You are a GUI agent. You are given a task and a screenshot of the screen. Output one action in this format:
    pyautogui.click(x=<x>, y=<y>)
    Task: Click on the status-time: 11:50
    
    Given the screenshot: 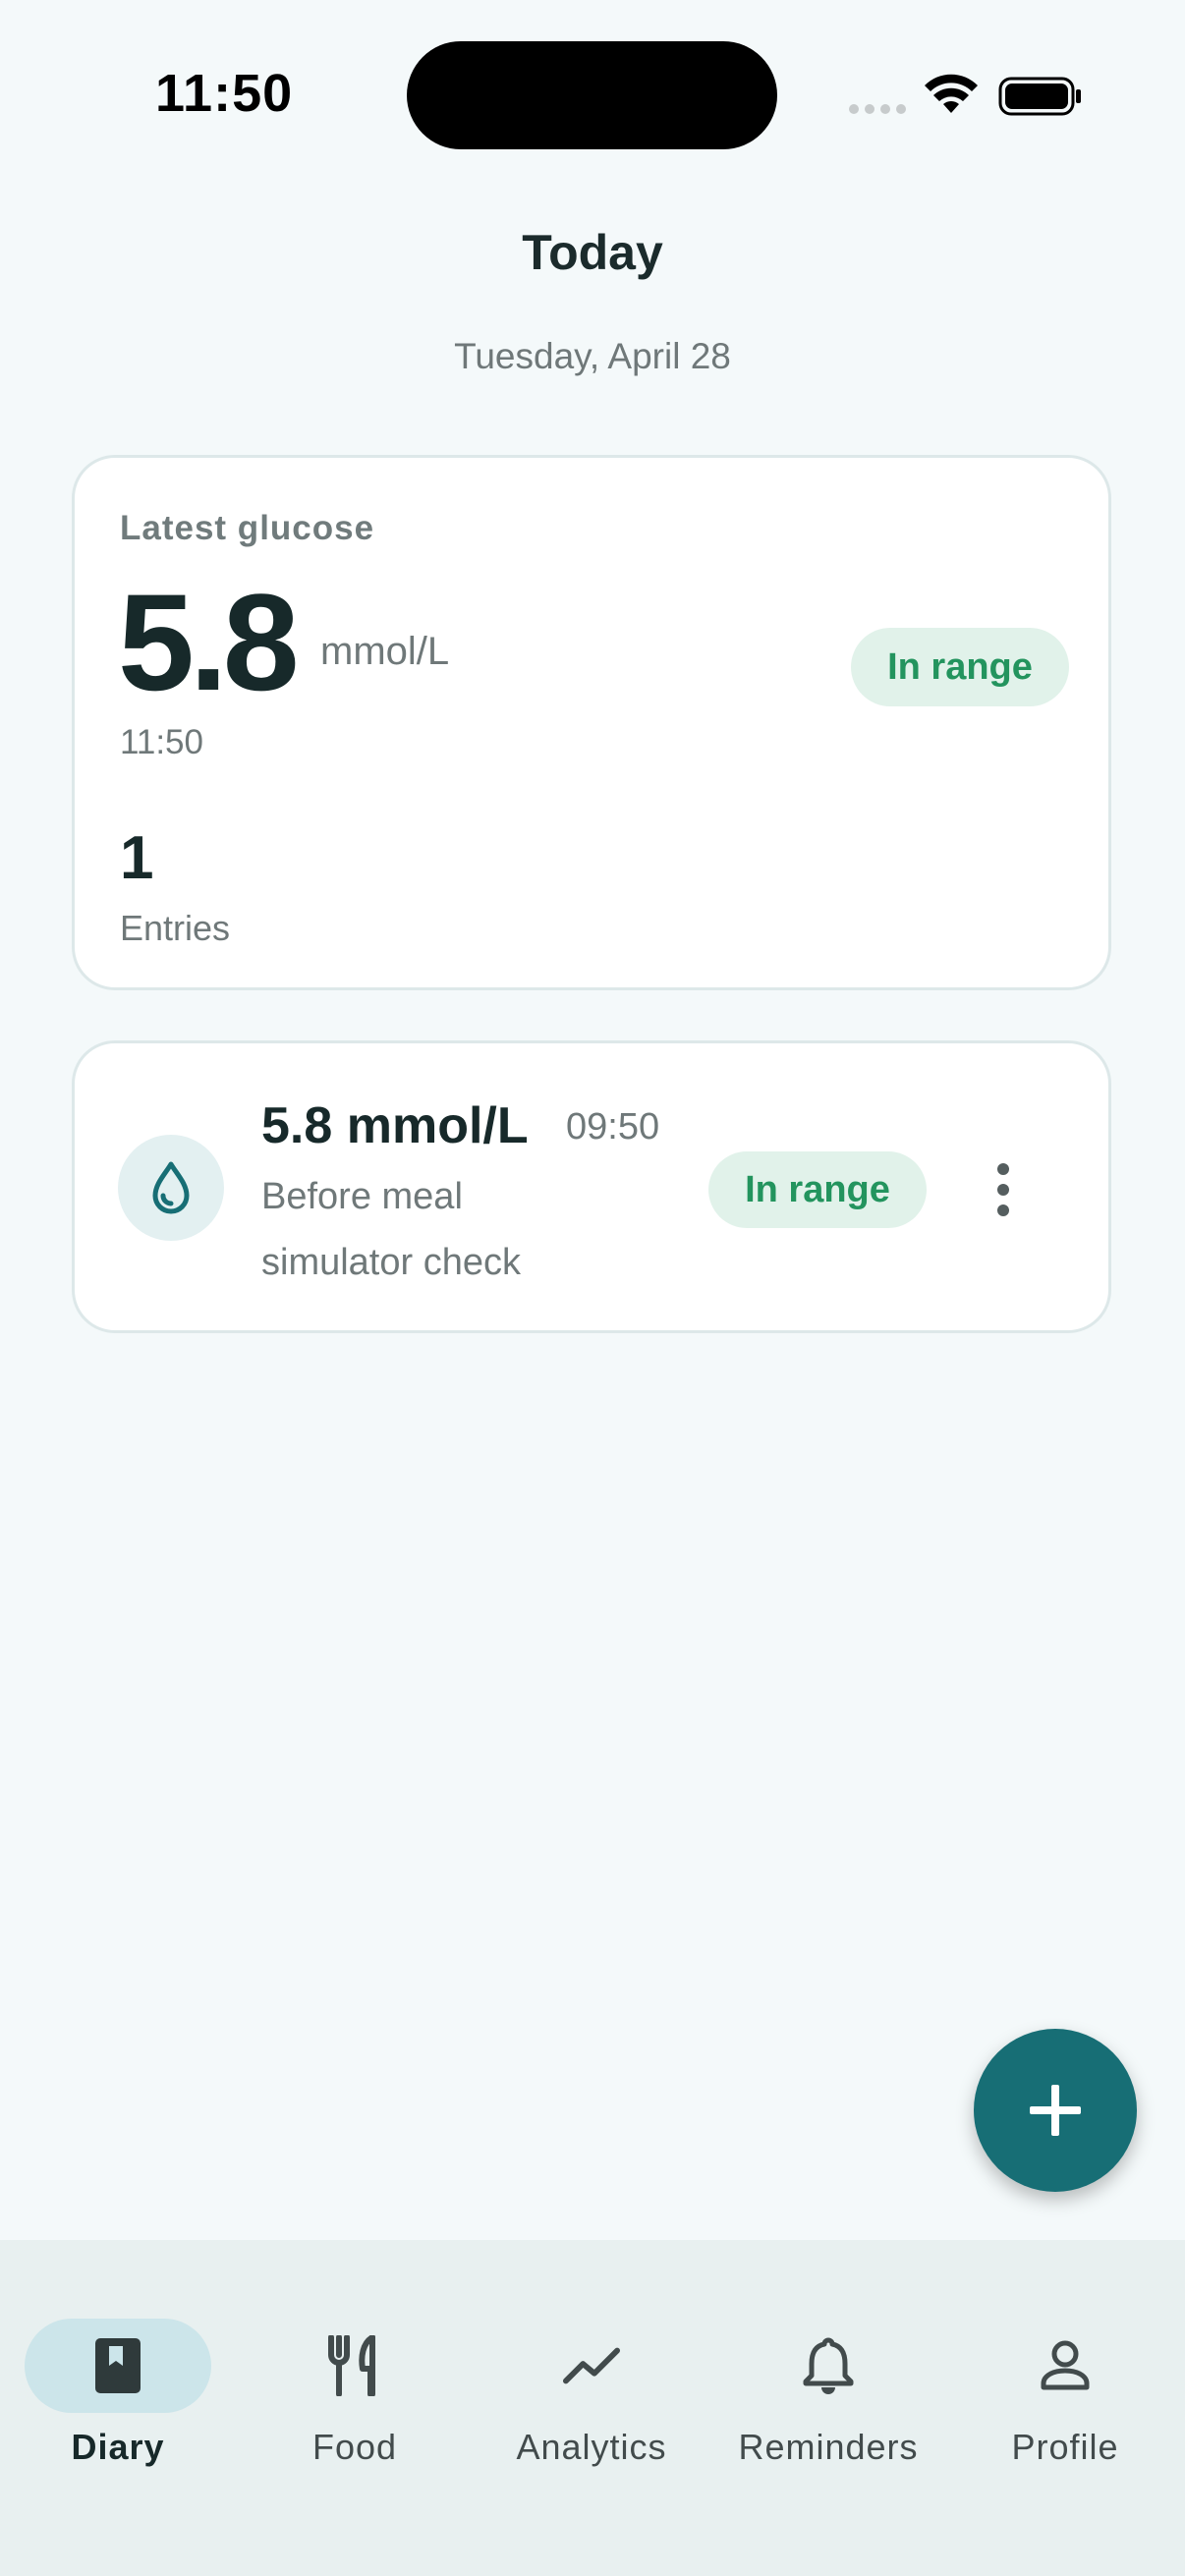 What is the action you would take?
    pyautogui.click(x=225, y=93)
    